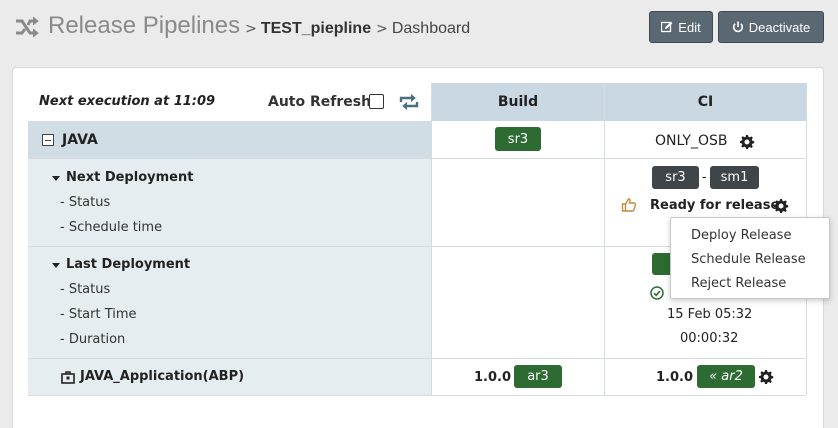 Image resolution: width=838 pixels, height=428 pixels. What do you see at coordinates (98, 314) in the screenshot?
I see `last-start-label: - Start Time` at bounding box center [98, 314].